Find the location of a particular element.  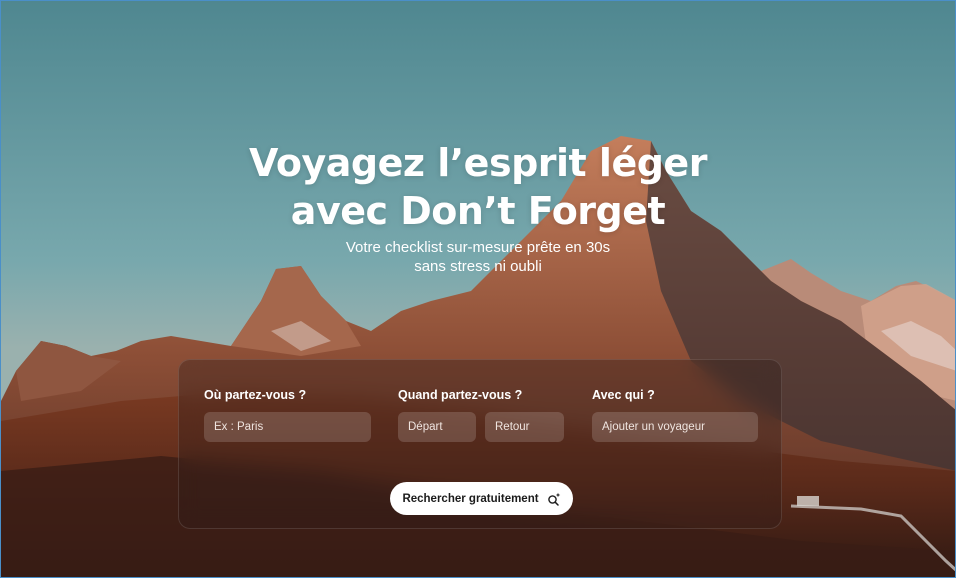

departure-date-input is located at coordinates (437, 427).